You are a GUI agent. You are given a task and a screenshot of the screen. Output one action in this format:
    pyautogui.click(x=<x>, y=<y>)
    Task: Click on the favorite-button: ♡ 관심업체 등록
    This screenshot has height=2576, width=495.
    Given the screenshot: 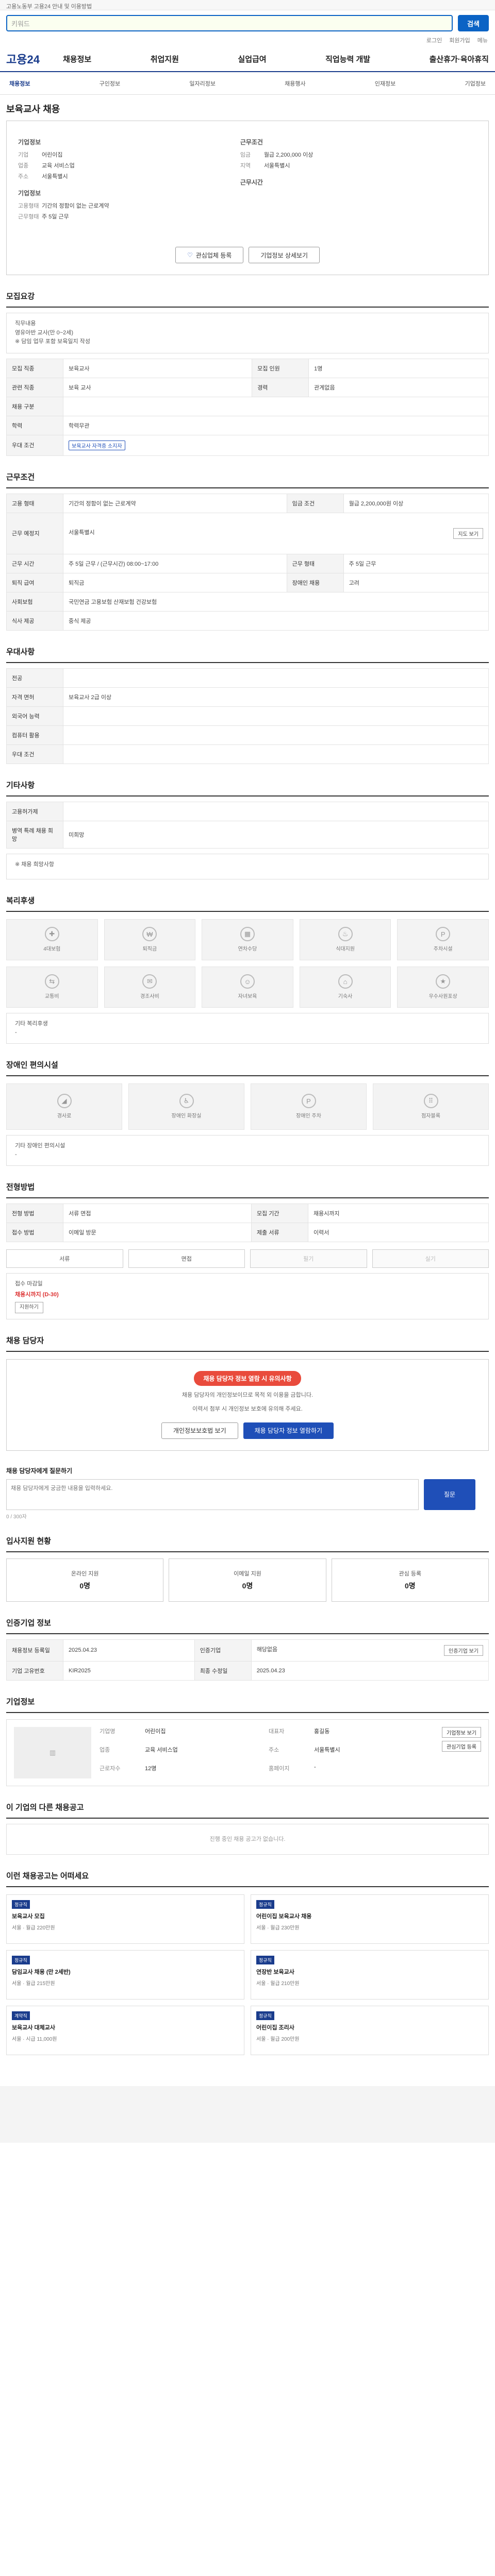 What is the action you would take?
    pyautogui.click(x=209, y=255)
    